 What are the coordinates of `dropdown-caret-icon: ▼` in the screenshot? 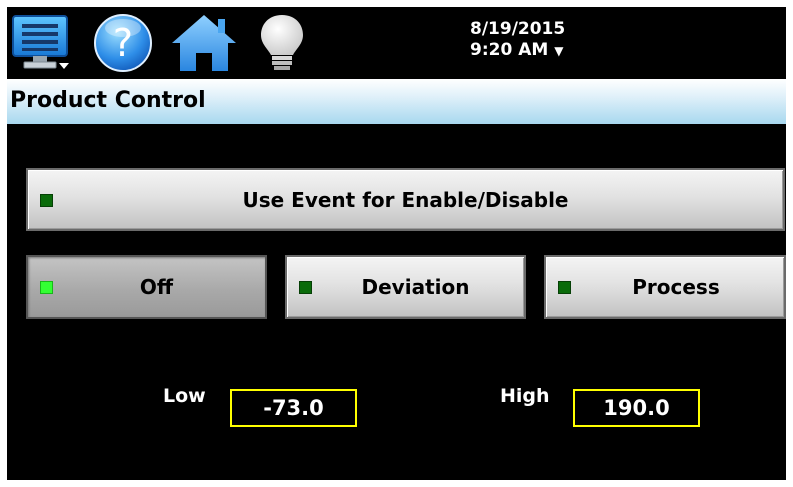 It's located at (559, 51).